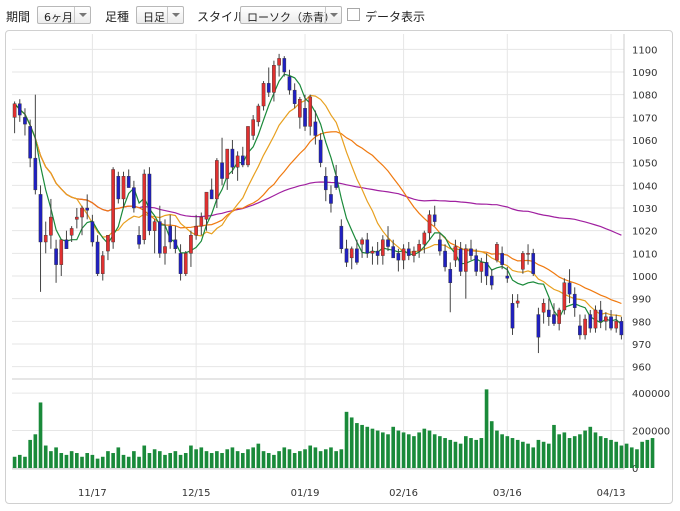  I want to click on volume-tick-label: 200000, so click(651, 432).